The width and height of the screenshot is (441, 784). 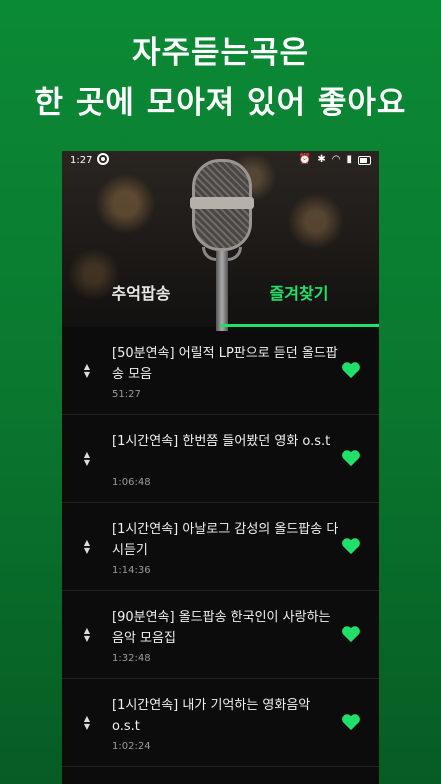 What do you see at coordinates (349, 159) in the screenshot?
I see `signal-icon: ▮` at bounding box center [349, 159].